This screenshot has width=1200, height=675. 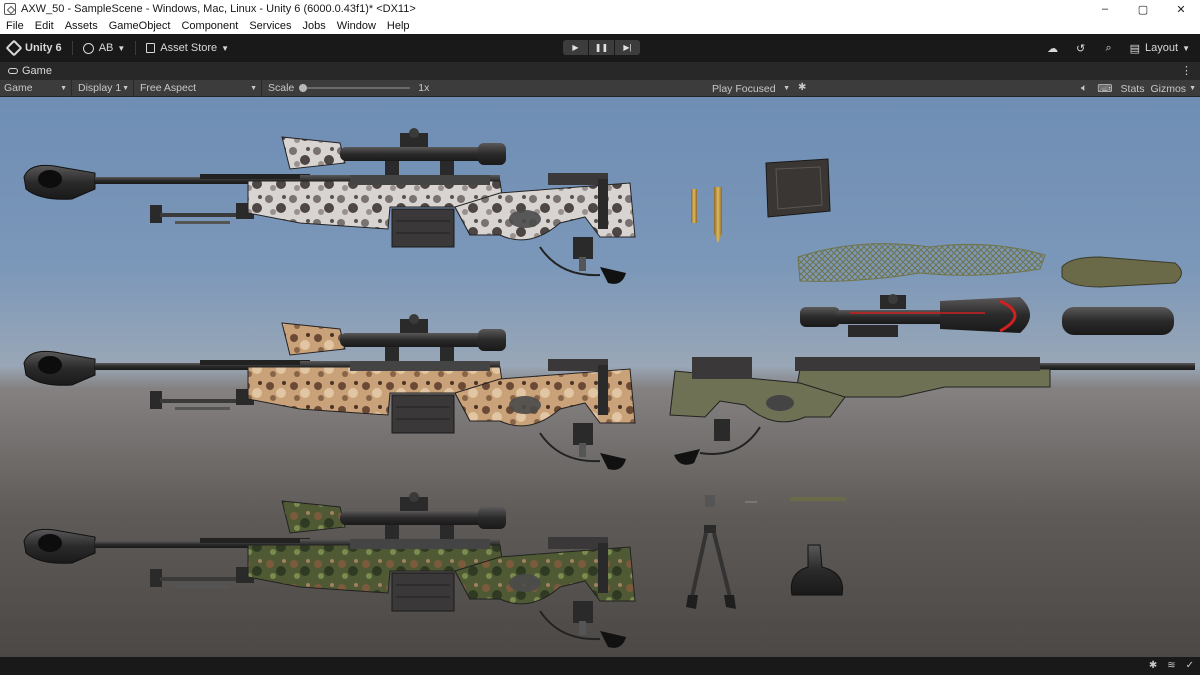 I want to click on window-tab-strip: Game ⋮, so click(x=600, y=71).